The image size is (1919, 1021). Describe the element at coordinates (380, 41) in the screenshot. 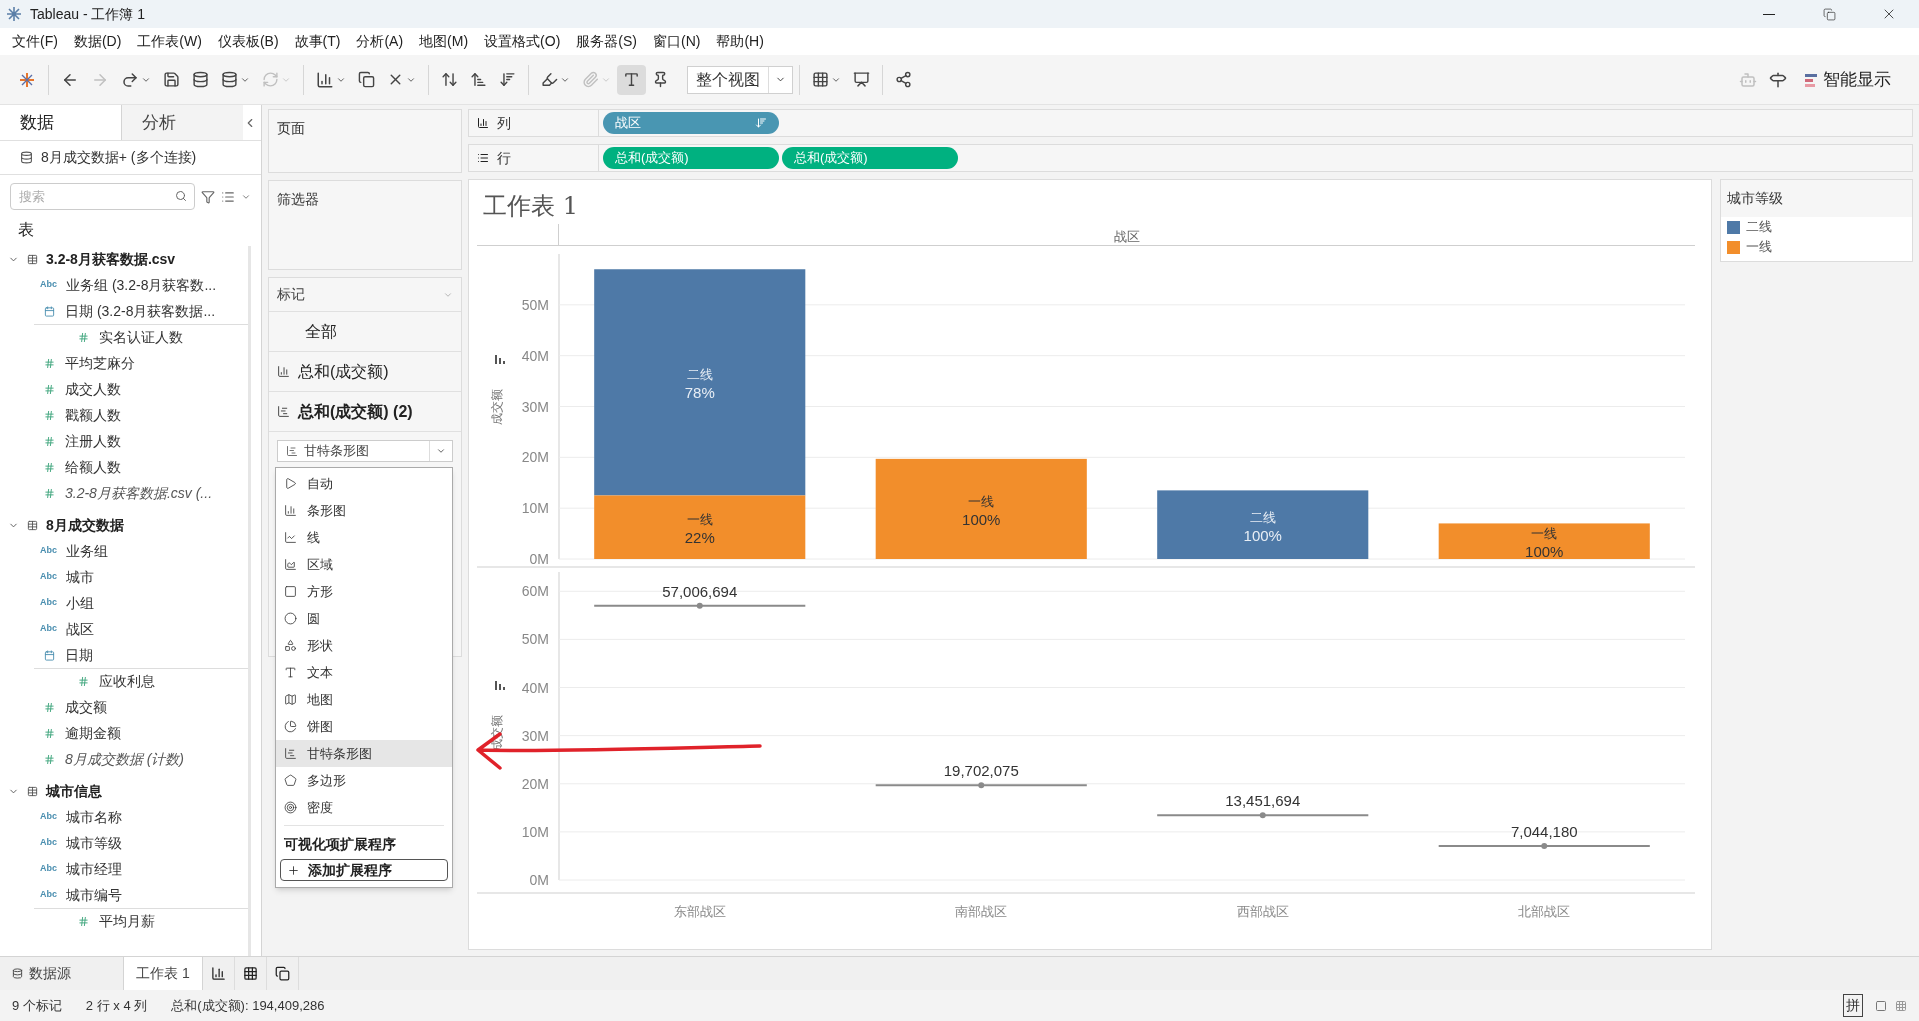

I see `menu-item: 分析(A)` at that location.